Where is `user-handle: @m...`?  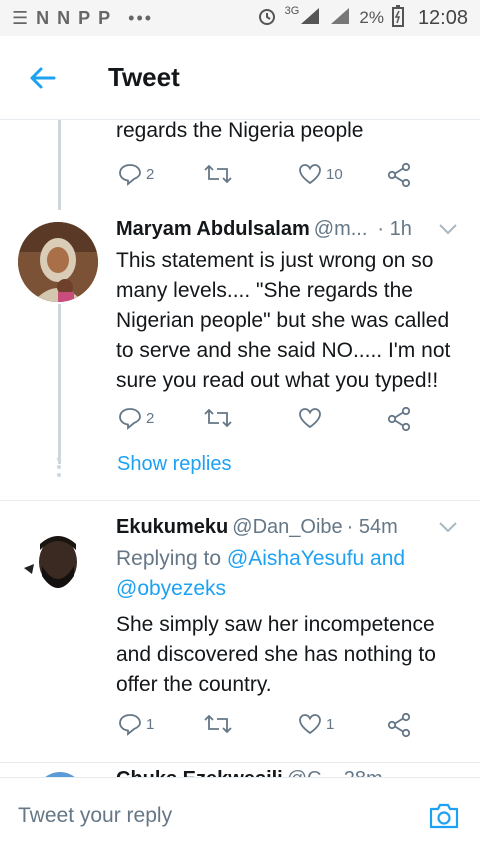
user-handle: @m... is located at coordinates (341, 229).